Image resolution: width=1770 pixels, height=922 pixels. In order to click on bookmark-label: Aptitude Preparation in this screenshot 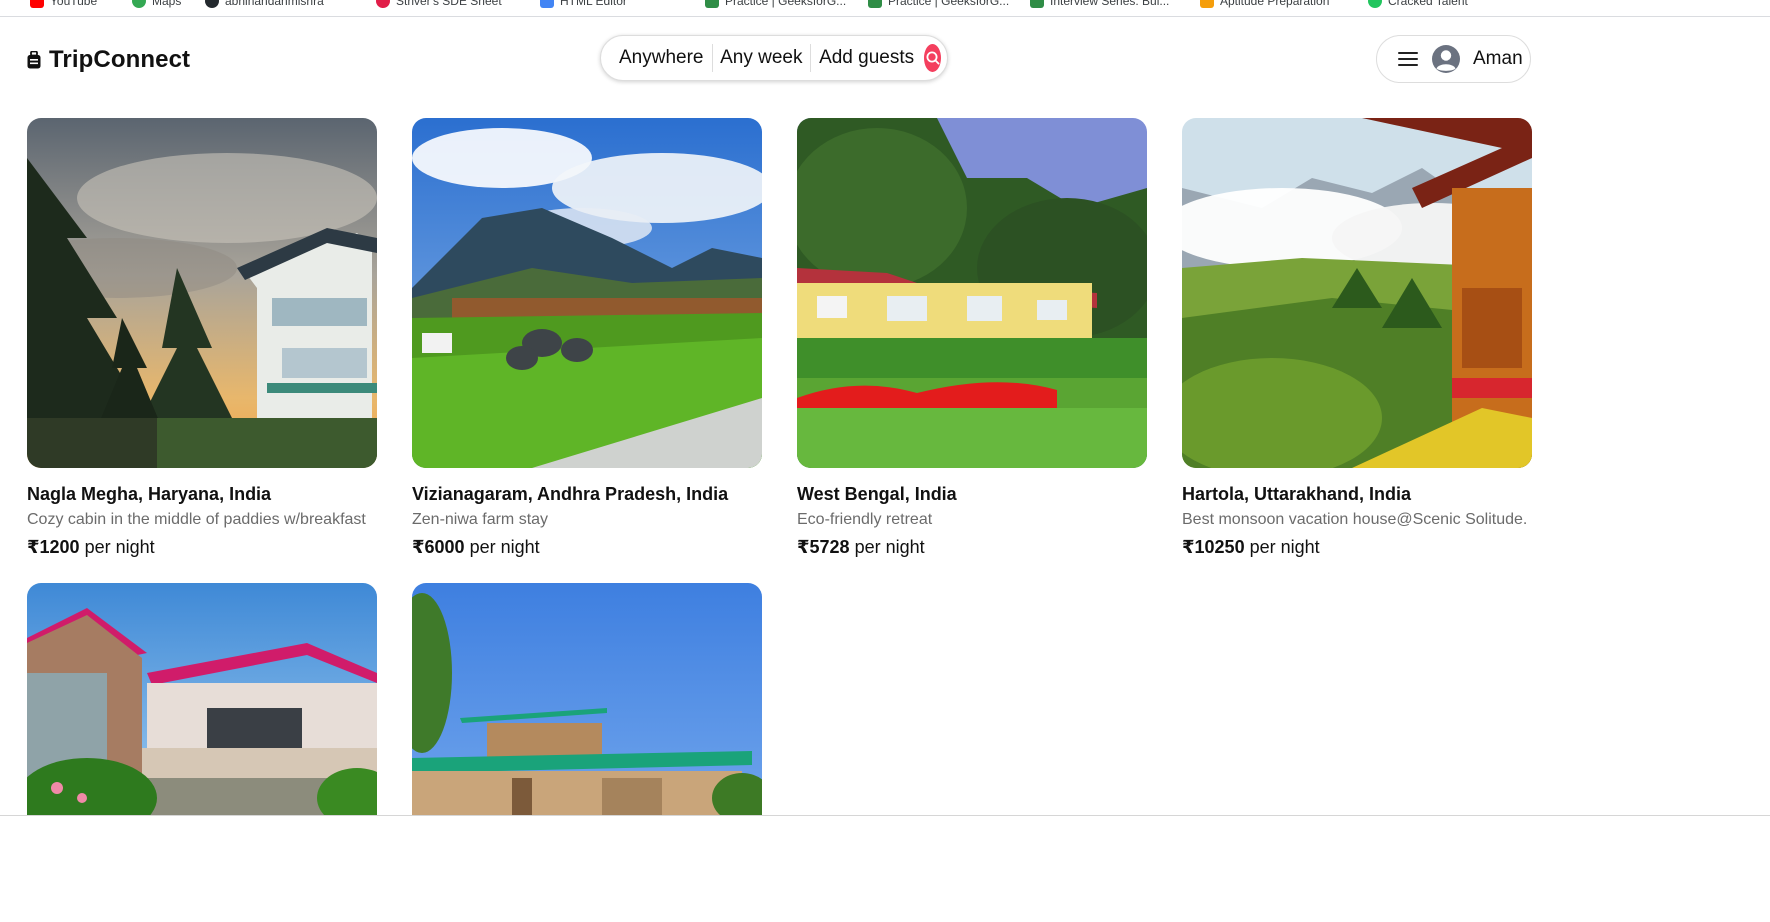, I will do `click(1275, 4)`.